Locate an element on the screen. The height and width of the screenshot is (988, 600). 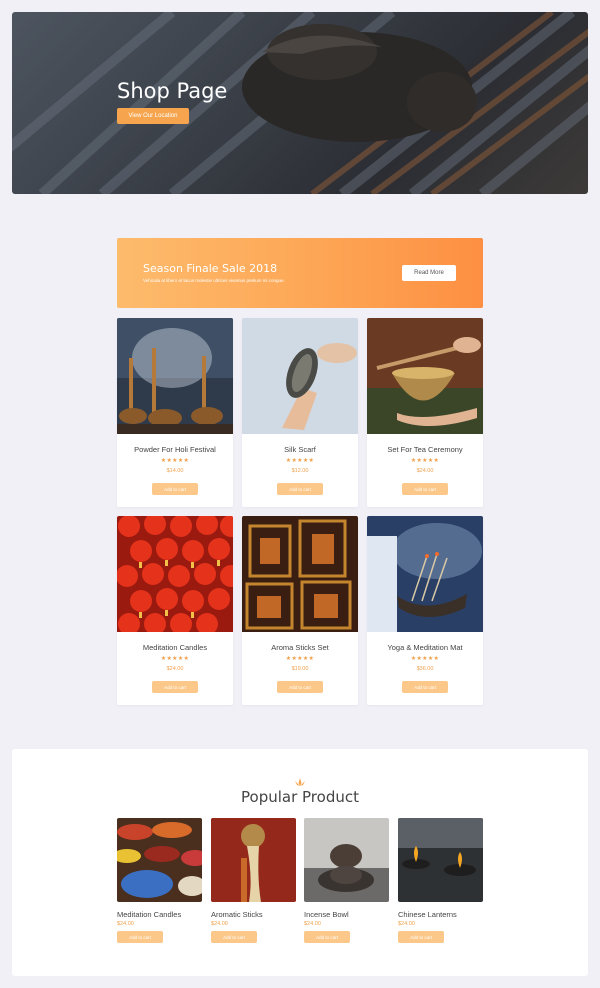
popular-item: Incense Bowl $24.00 Add to cart is located at coordinates (346, 880).